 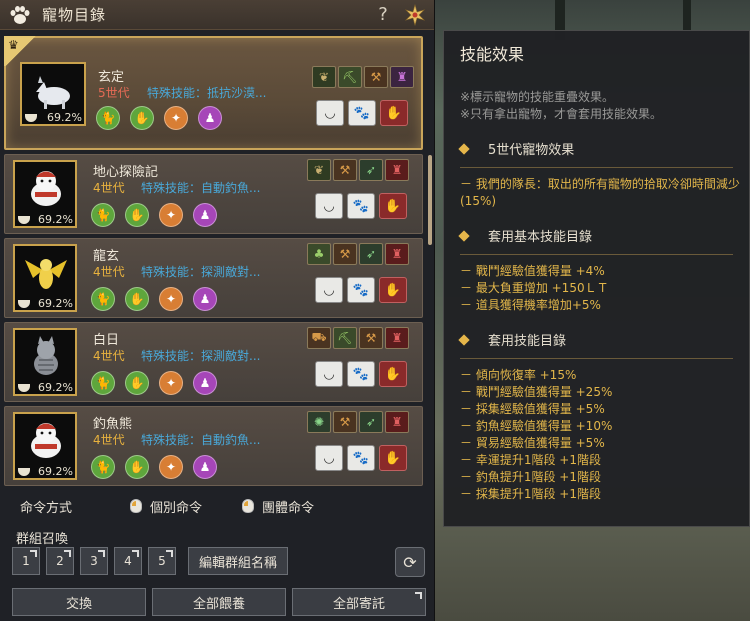 I want to click on pet-generation: 4世代, so click(x=109, y=356).